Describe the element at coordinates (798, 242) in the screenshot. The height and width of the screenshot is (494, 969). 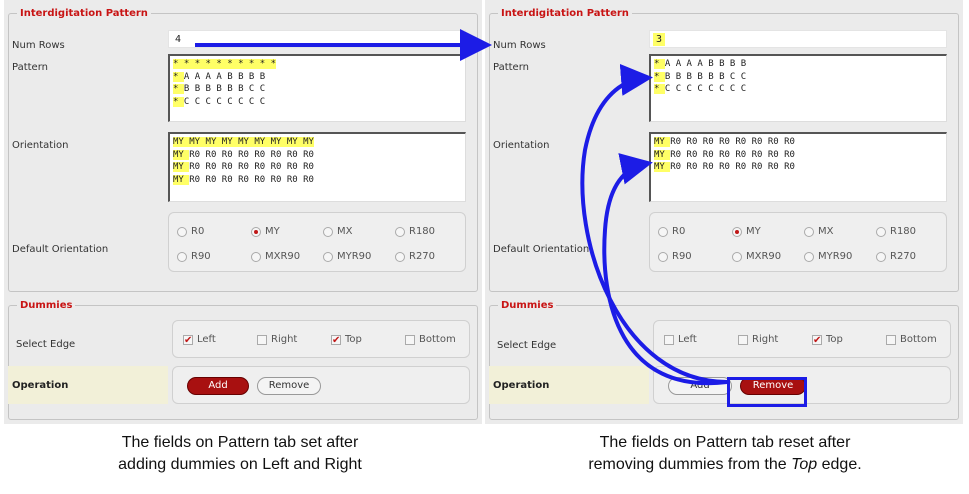
I see `default-orientation-radio-group: R0 MY MX R180 R90 MXR90 MYR90 R270` at that location.